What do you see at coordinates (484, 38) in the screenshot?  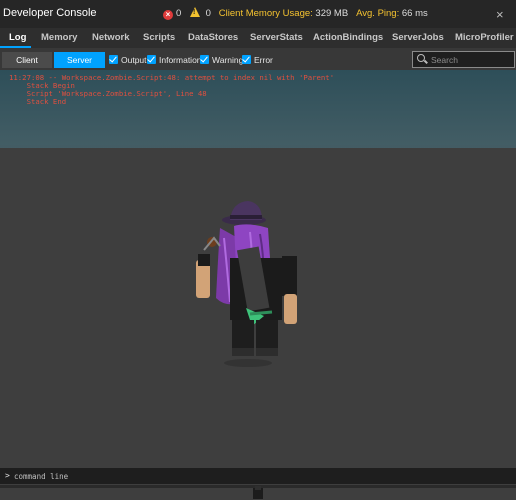 I see `tab-microprofiler: MicroProfiler` at bounding box center [484, 38].